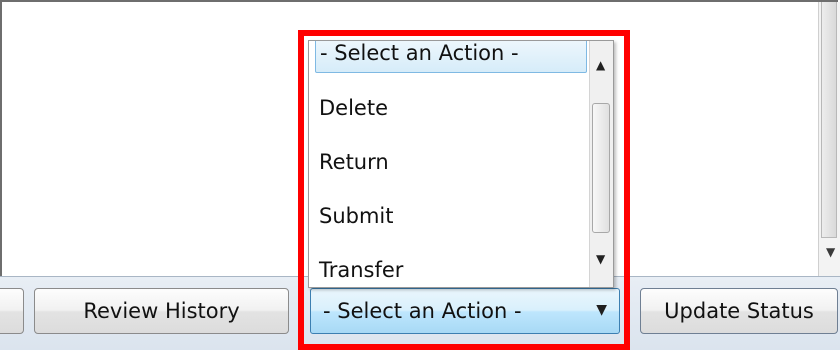 This screenshot has height=350, width=840. Describe the element at coordinates (12, 311) in the screenshot. I see `partial-button` at that location.